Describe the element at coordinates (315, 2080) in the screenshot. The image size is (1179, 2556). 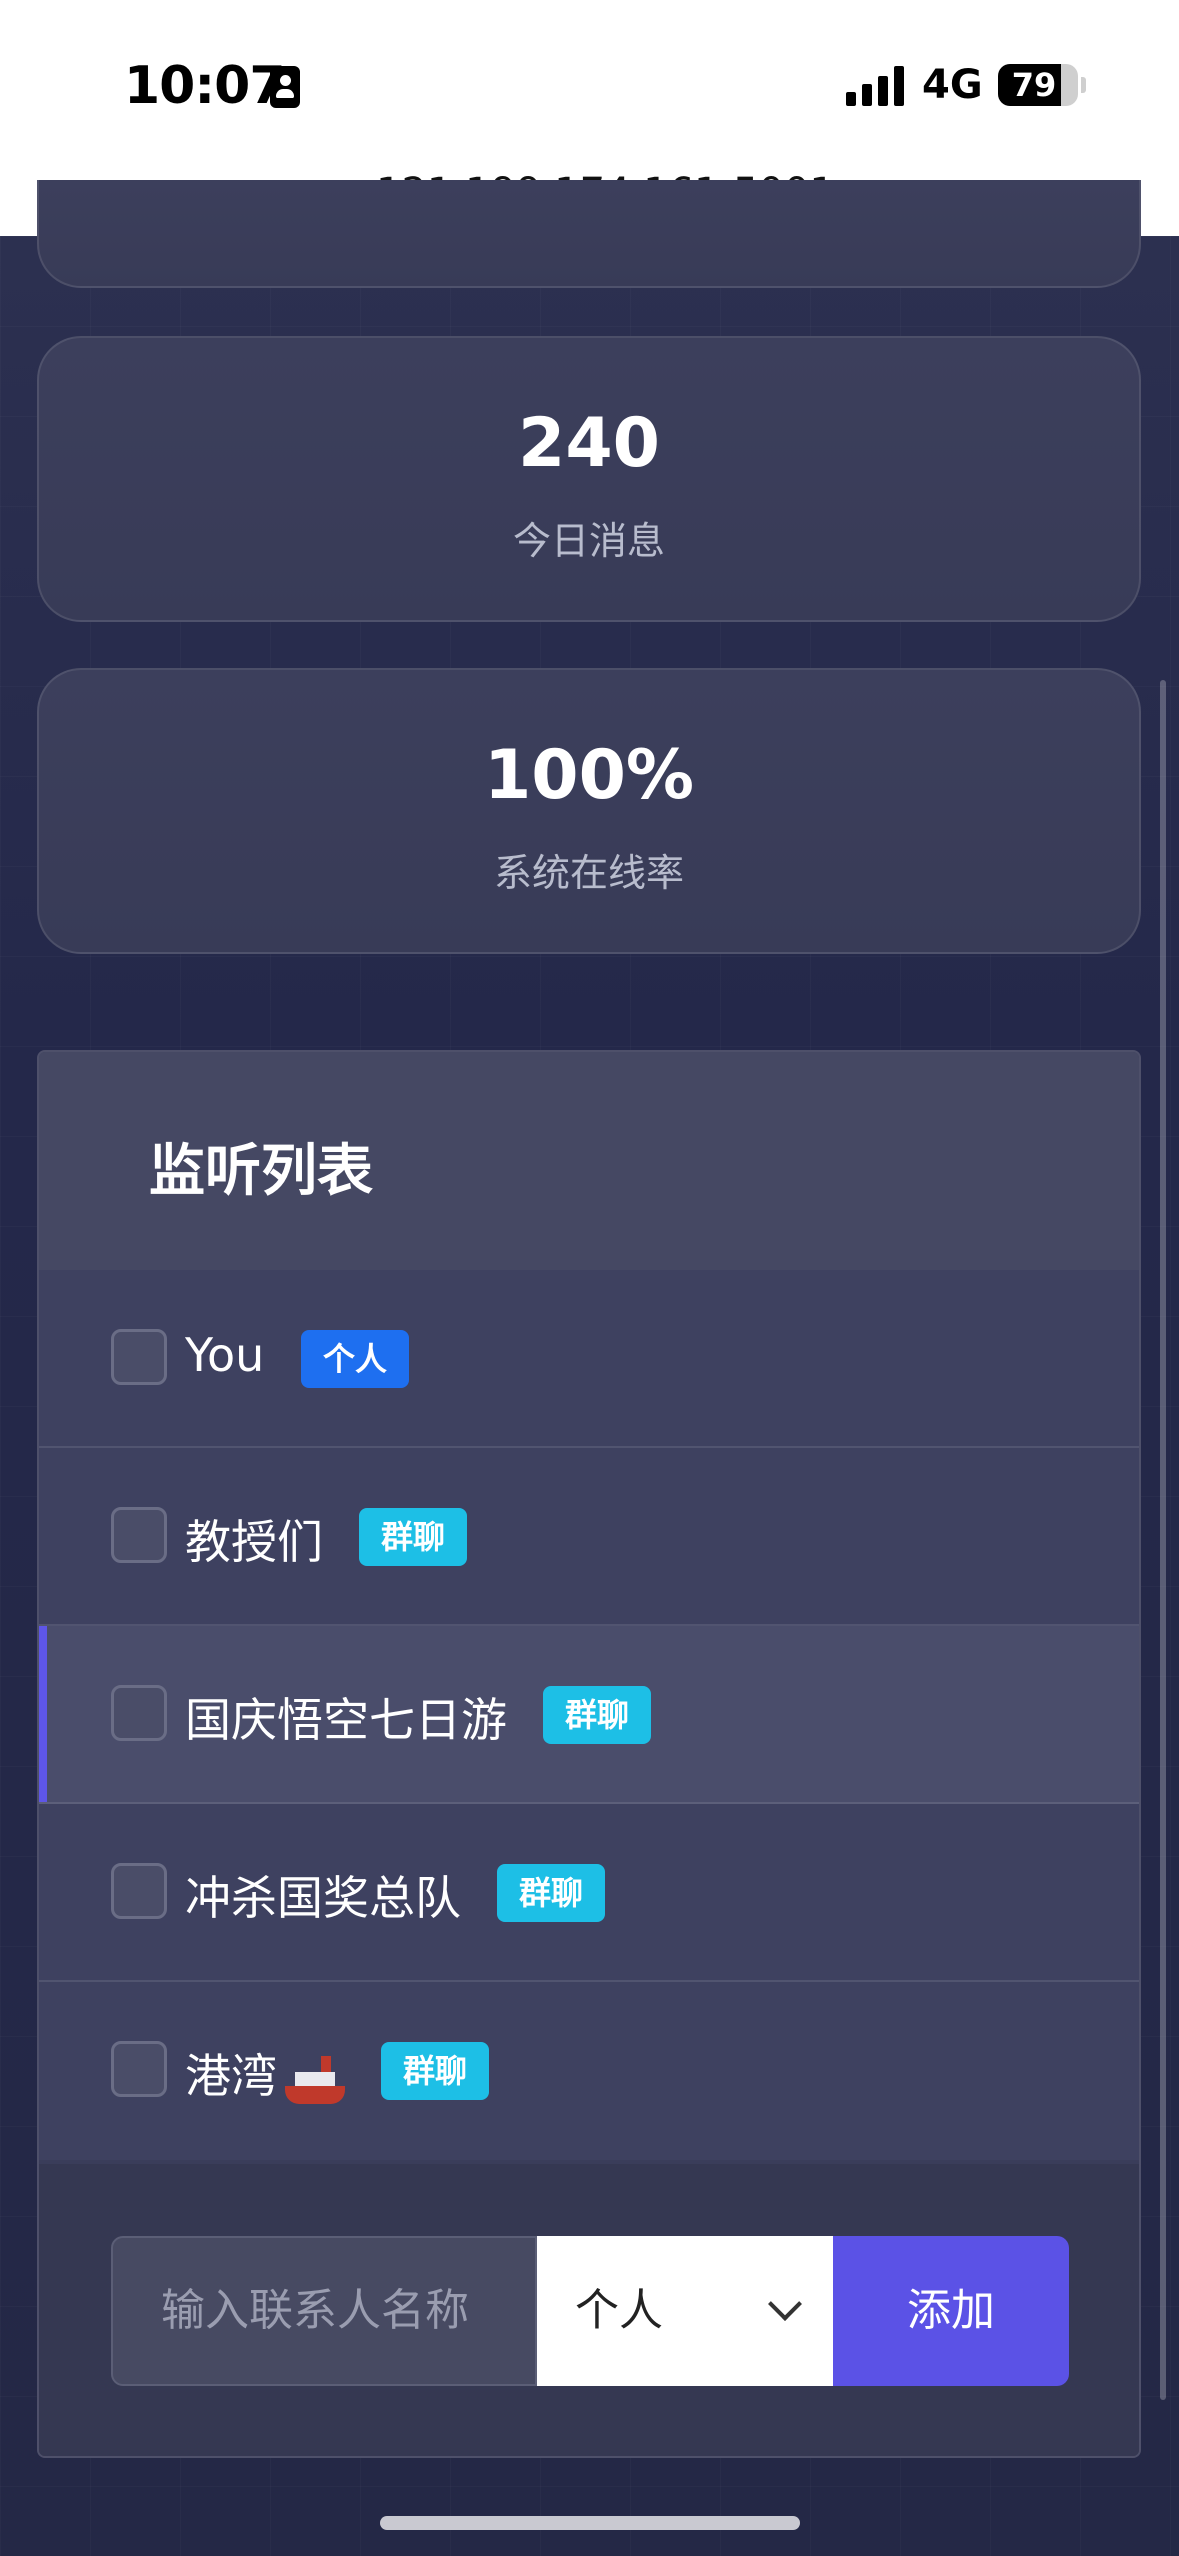
I see `ship-icon` at that location.